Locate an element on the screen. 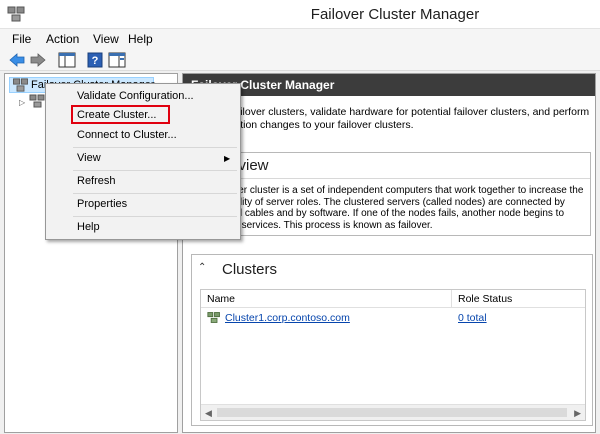 This screenshot has width=600, height=434. action-pane-icon is located at coordinates (117, 60).